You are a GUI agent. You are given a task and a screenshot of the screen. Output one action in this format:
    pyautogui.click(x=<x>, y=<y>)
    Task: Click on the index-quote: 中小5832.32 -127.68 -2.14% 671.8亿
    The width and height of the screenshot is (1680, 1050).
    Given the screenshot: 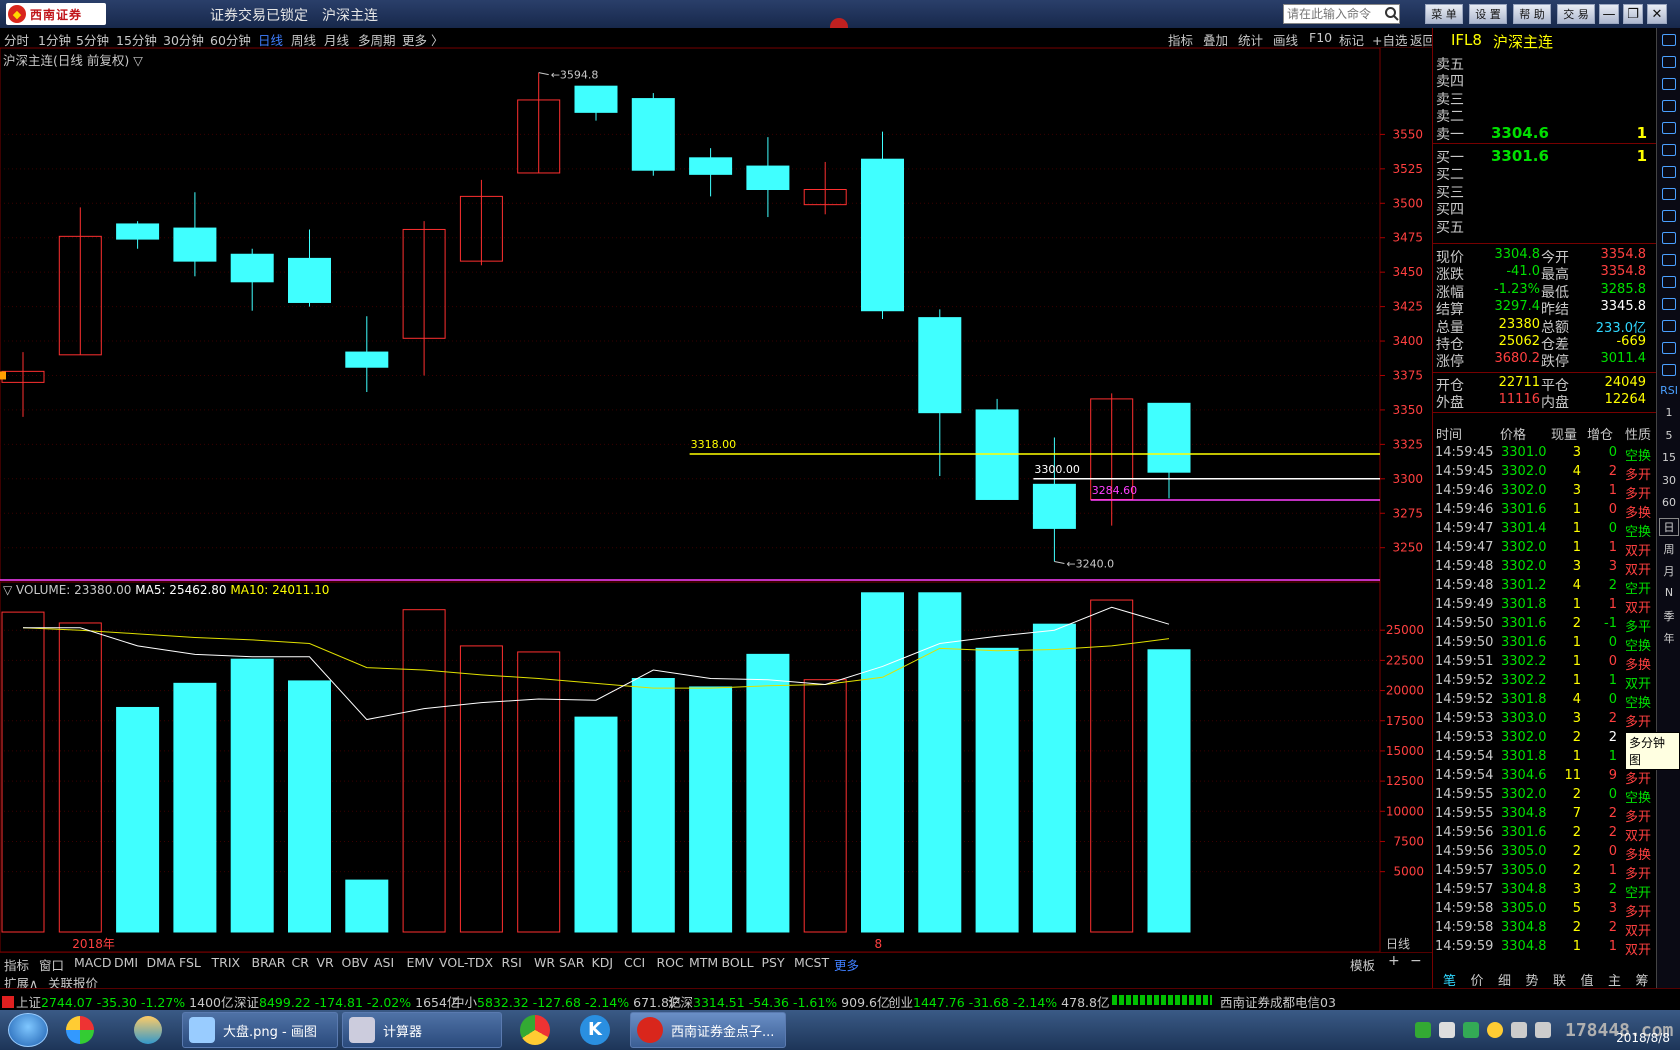 What is the action you would take?
    pyautogui.click(x=566, y=1001)
    